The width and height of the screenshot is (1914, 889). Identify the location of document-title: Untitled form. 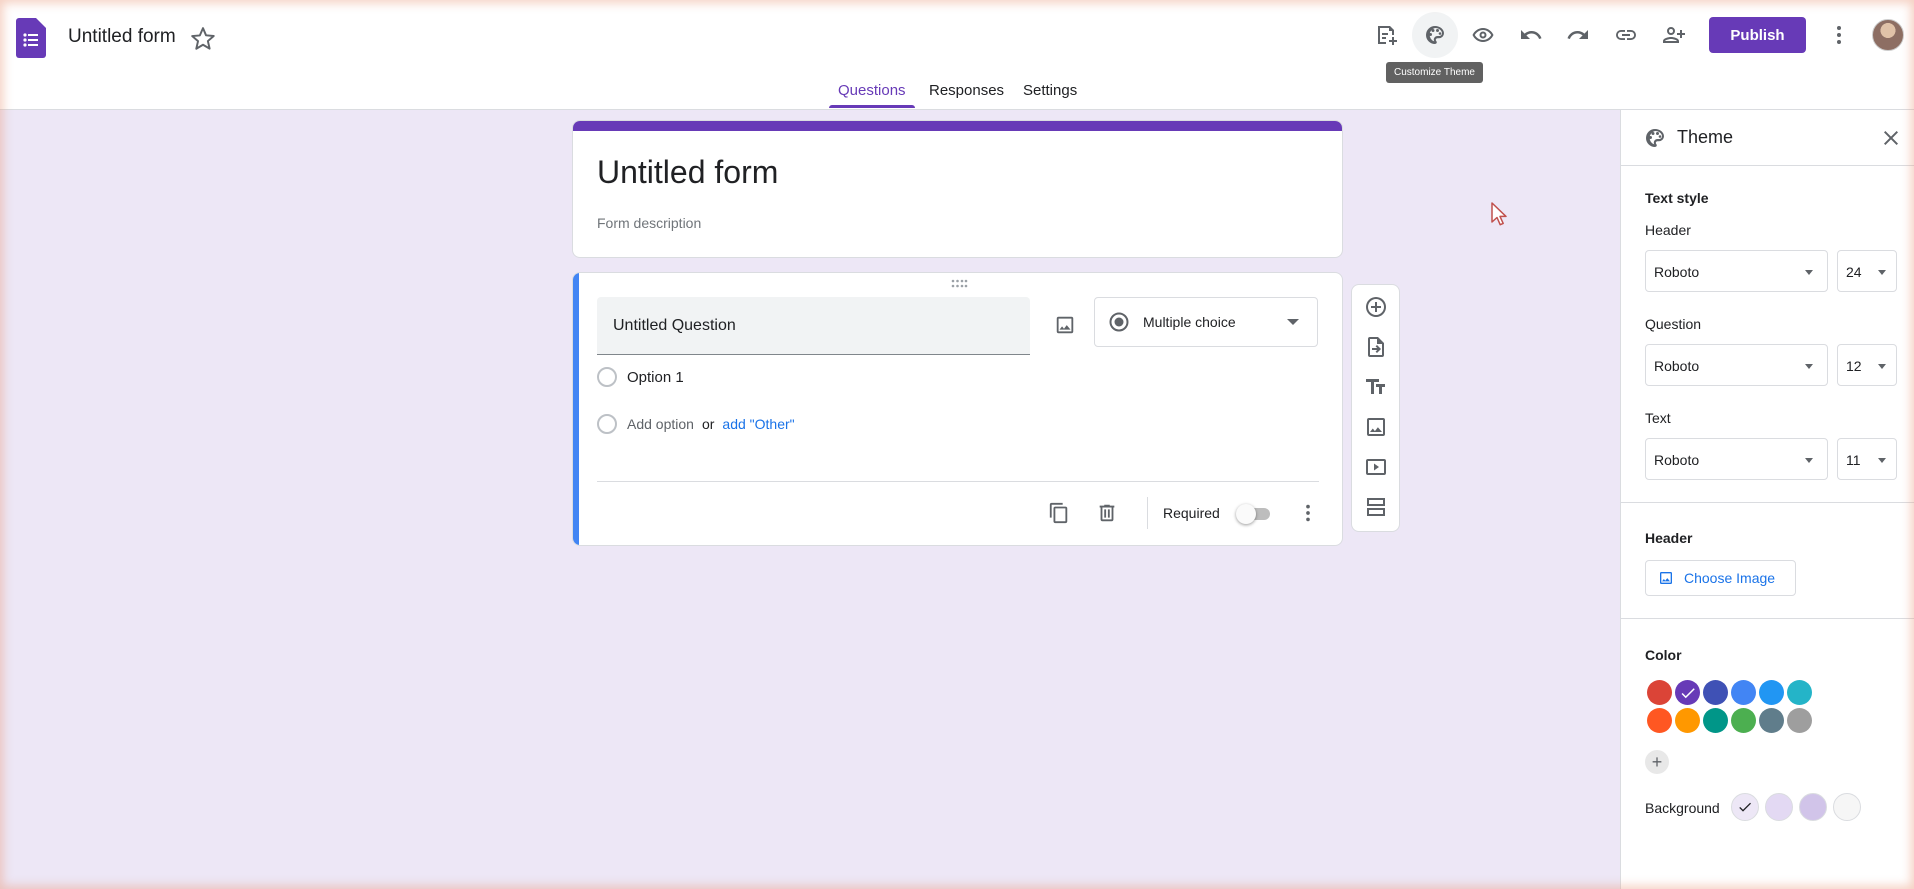
(122, 37).